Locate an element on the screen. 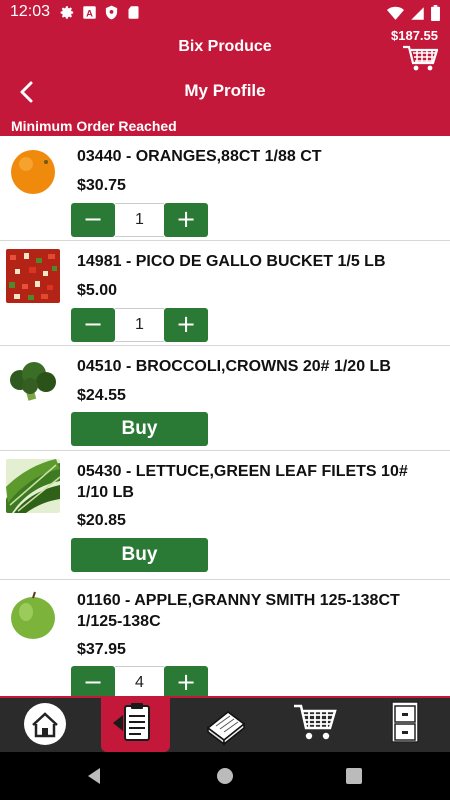 This screenshot has height=800, width=450. product-price: $24.55 is located at coordinates (101, 395).